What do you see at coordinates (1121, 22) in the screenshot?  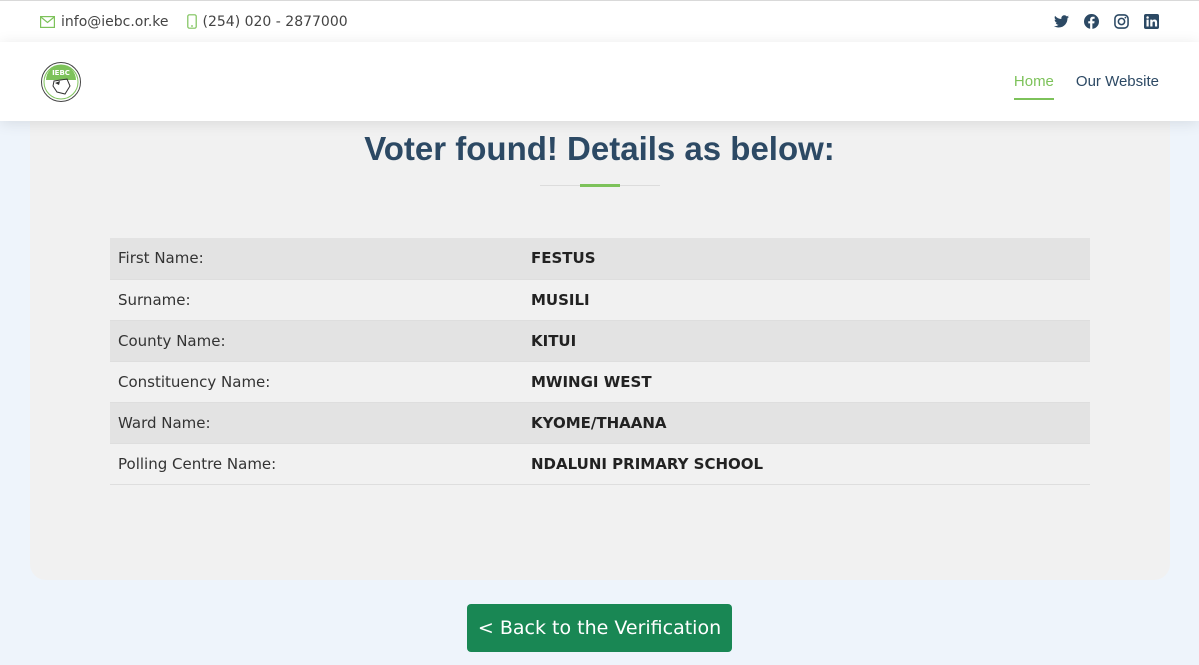 I see `instagram-icon` at bounding box center [1121, 22].